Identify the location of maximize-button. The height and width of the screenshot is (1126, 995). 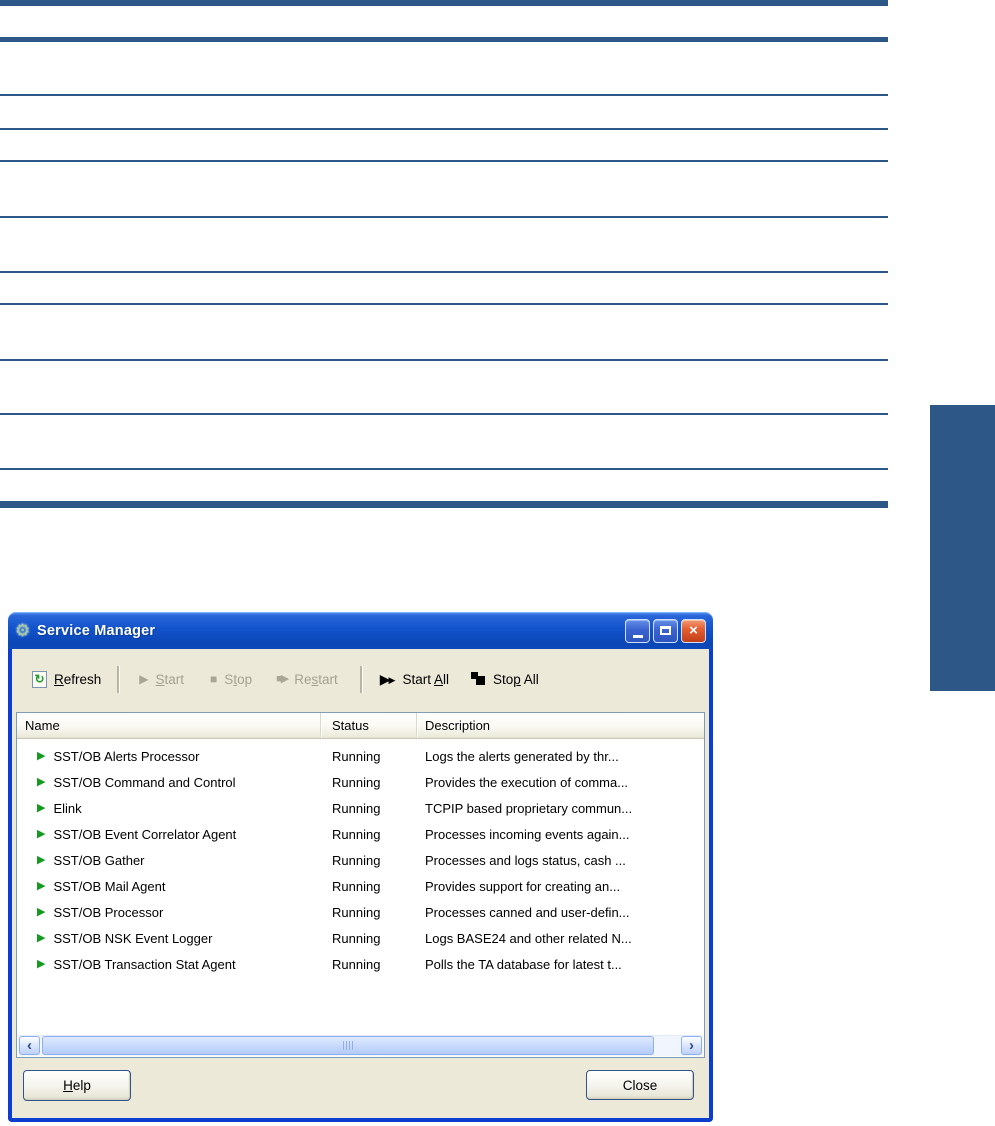
(665, 630).